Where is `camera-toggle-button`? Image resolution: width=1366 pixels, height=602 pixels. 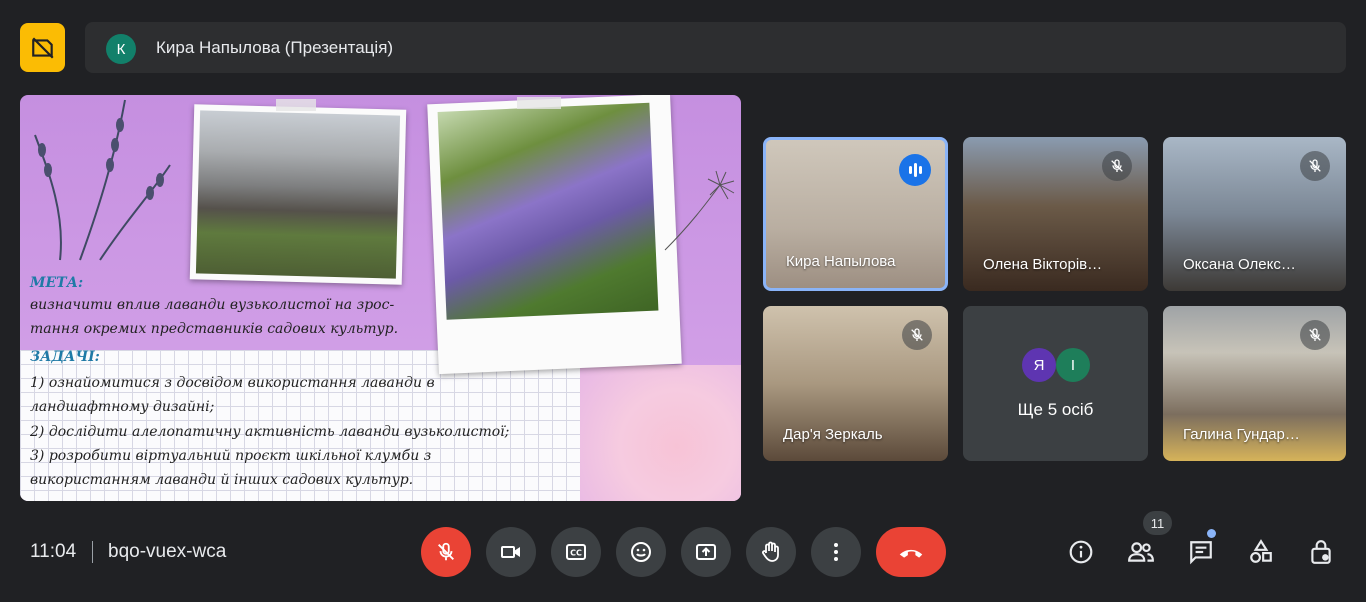
camera-toggle-button is located at coordinates (511, 552).